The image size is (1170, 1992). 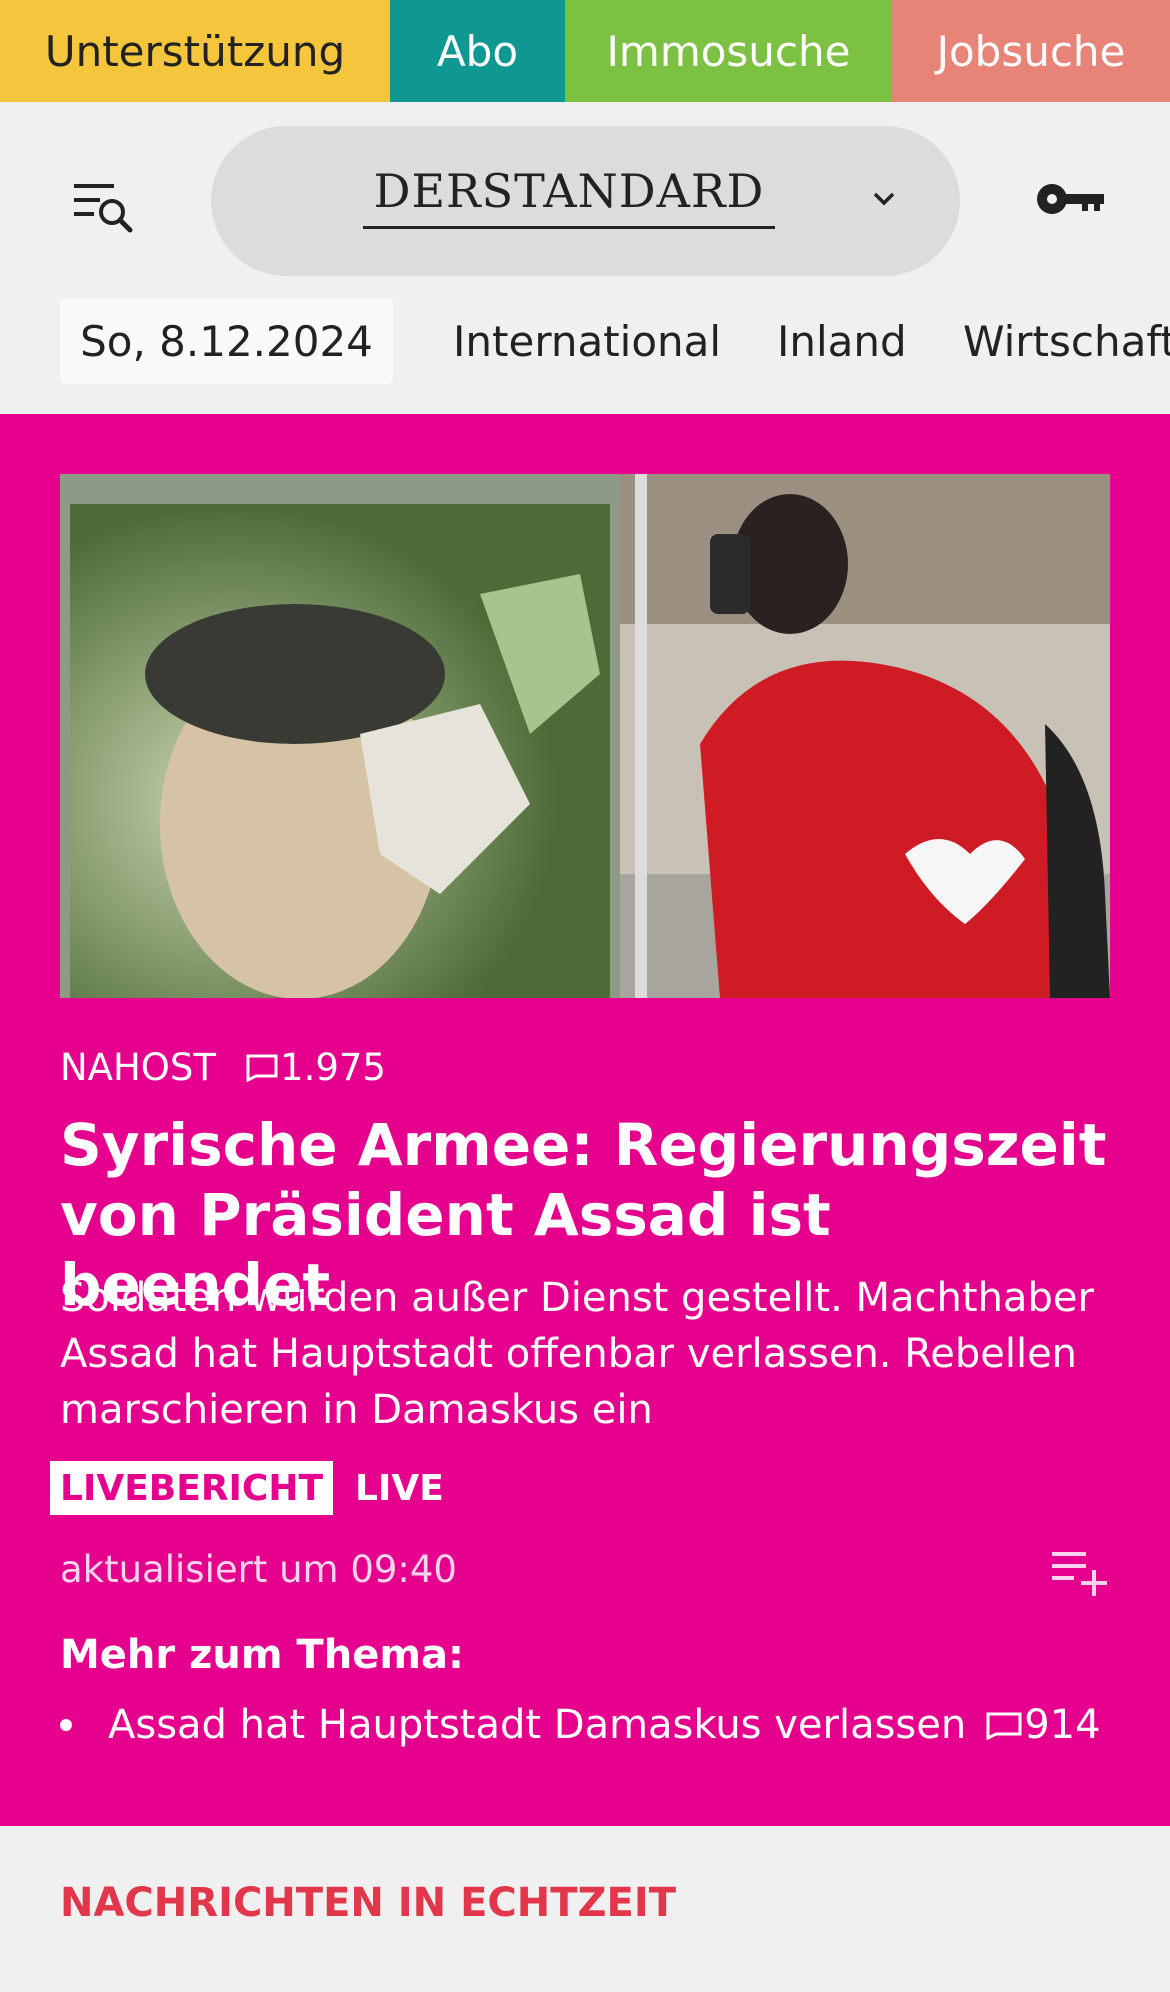 What do you see at coordinates (1062, 1725) in the screenshot?
I see `related-comment-count: 914` at bounding box center [1062, 1725].